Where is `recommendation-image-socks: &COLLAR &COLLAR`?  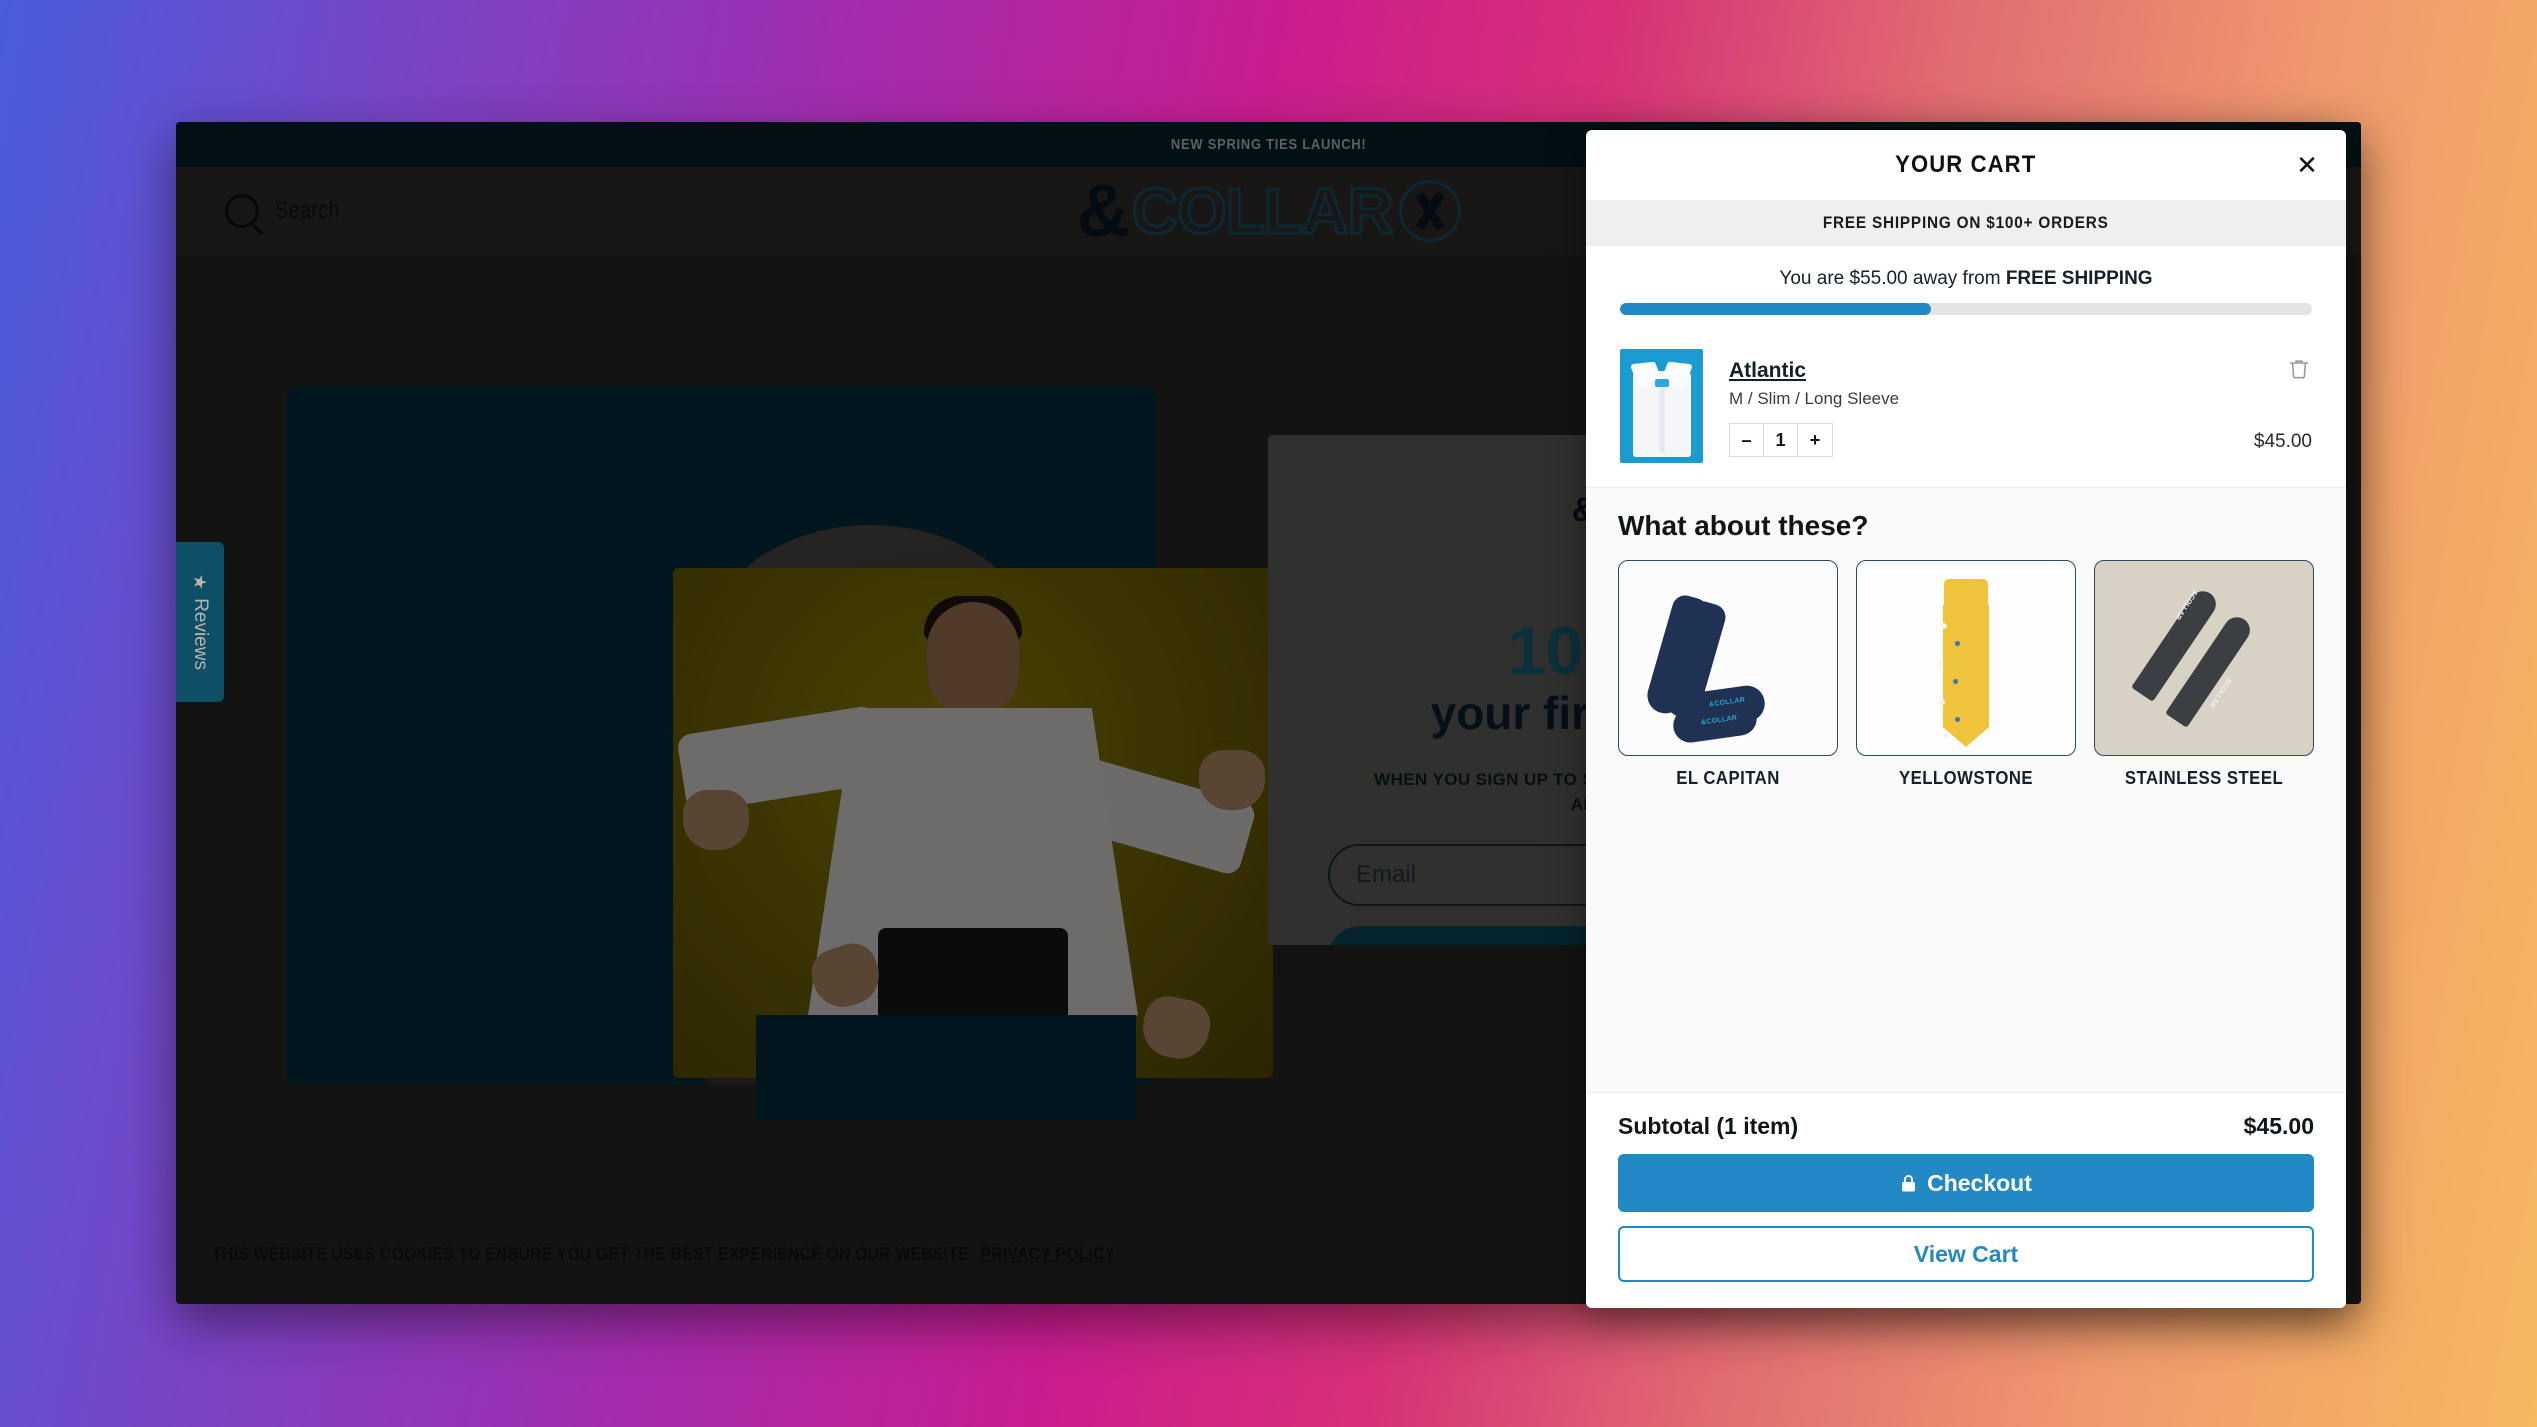 recommendation-image-socks: &COLLAR &COLLAR is located at coordinates (1728, 658).